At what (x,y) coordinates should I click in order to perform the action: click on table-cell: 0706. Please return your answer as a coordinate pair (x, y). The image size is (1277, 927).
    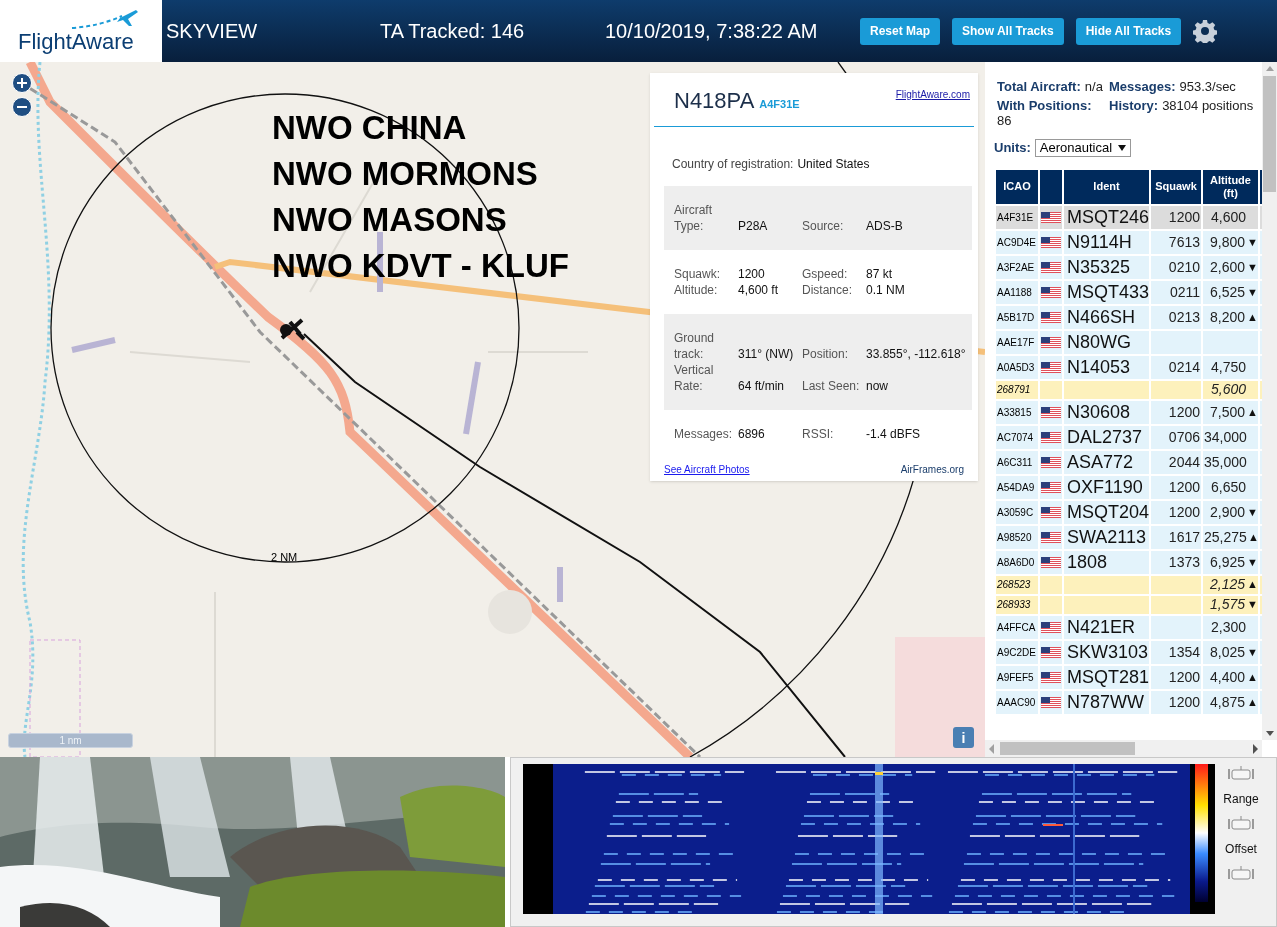
    Looking at the image, I should click on (1176, 437).